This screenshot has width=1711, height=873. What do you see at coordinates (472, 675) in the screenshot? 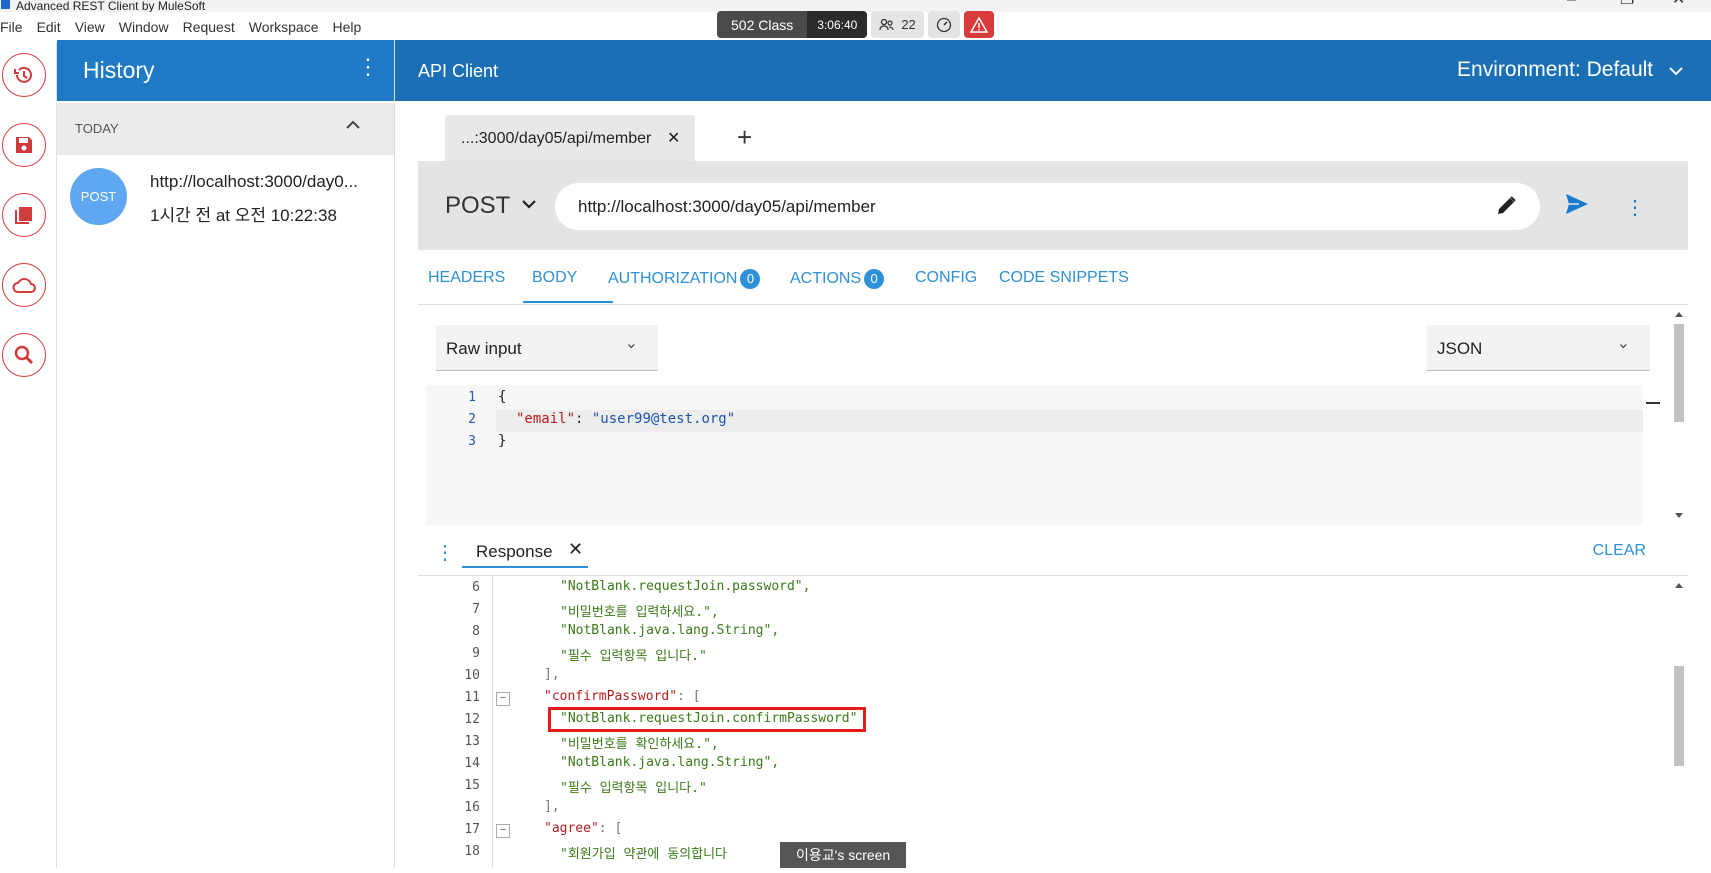
I see `line-number: 10` at bounding box center [472, 675].